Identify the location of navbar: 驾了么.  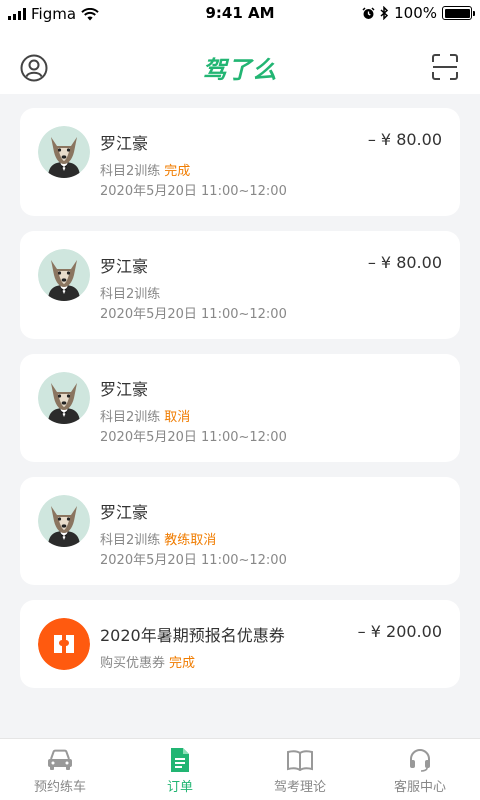
(240, 61).